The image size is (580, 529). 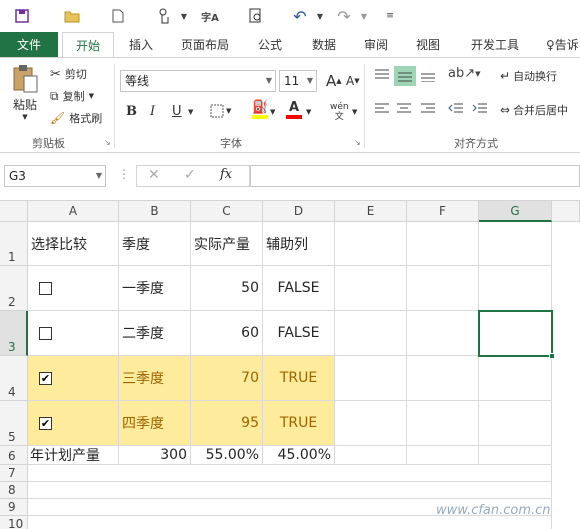 What do you see at coordinates (415, 176) in the screenshot?
I see `formula-input` at bounding box center [415, 176].